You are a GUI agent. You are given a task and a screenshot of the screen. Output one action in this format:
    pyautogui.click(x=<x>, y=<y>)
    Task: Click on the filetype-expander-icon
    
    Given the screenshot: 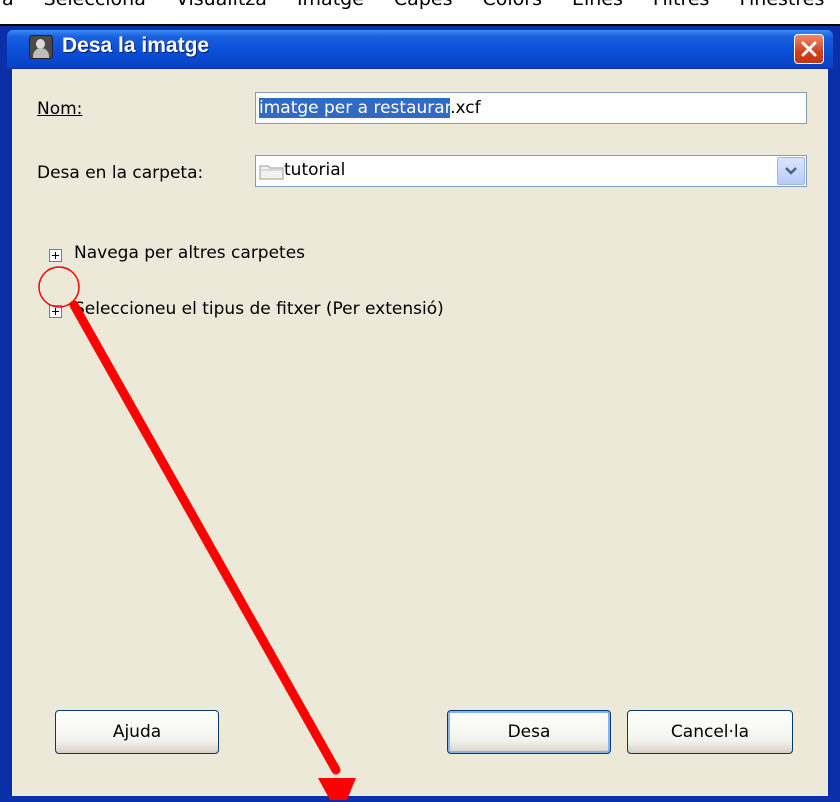 What is the action you would take?
    pyautogui.click(x=55, y=311)
    